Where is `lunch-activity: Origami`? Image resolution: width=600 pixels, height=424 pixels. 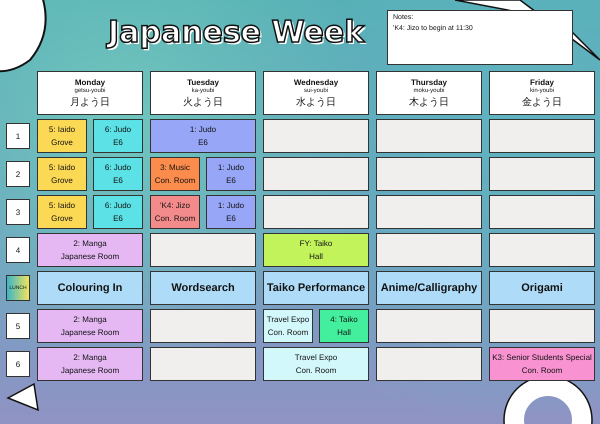 lunch-activity: Origami is located at coordinates (542, 288).